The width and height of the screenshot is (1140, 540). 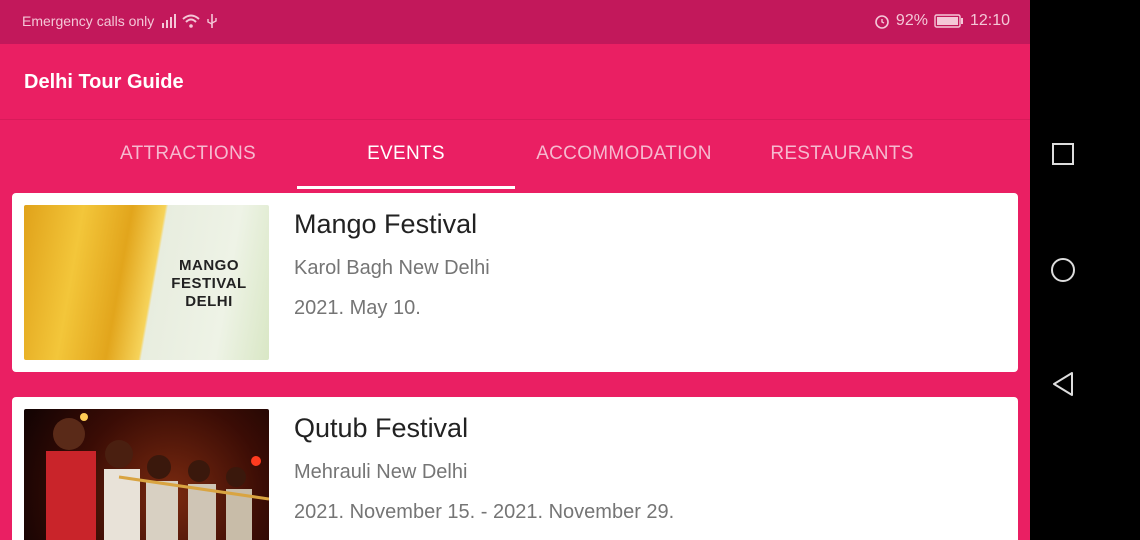 I want to click on tab-indicator, so click(x=406, y=187).